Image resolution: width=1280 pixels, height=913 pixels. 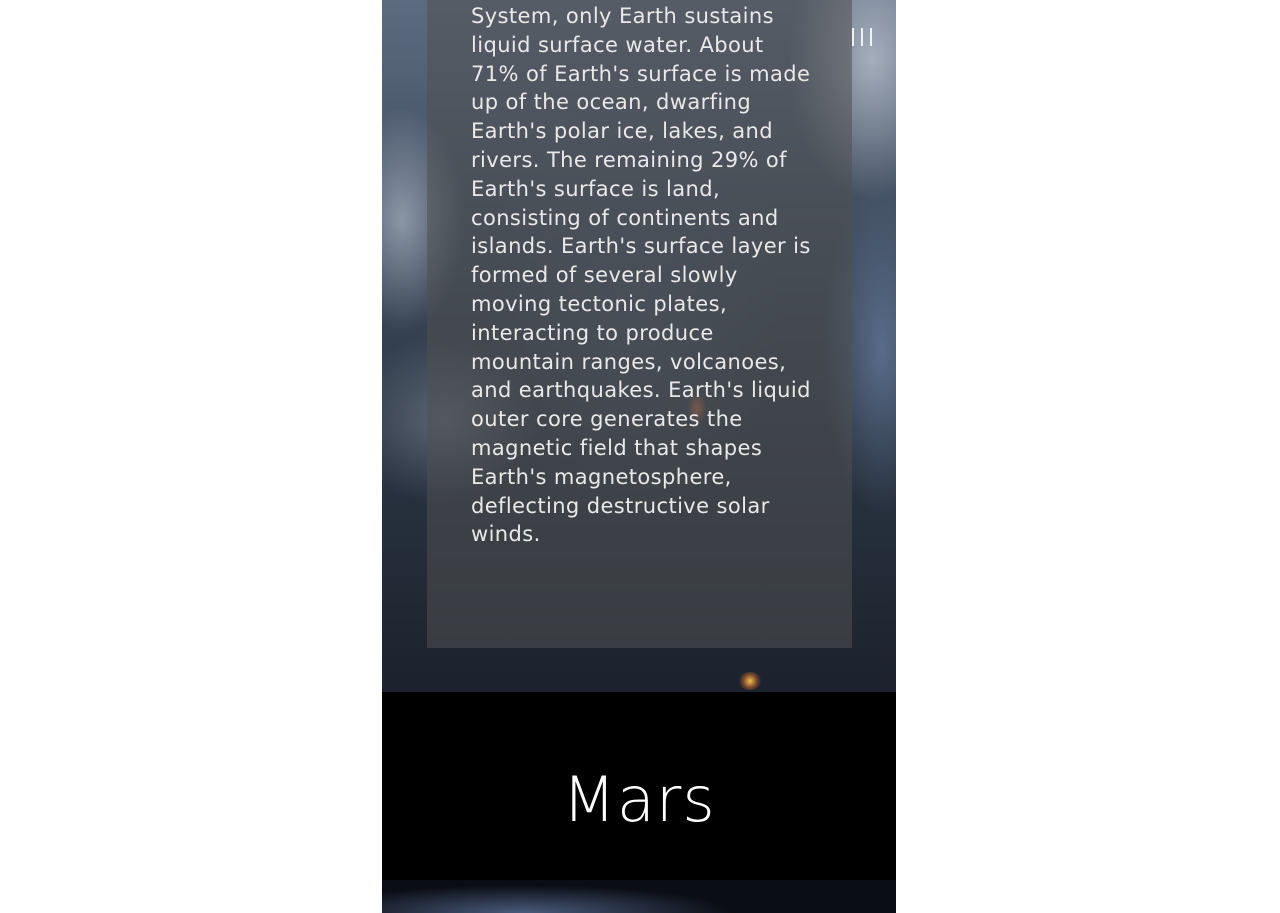 I want to click on menu-icon, so click(x=862, y=38).